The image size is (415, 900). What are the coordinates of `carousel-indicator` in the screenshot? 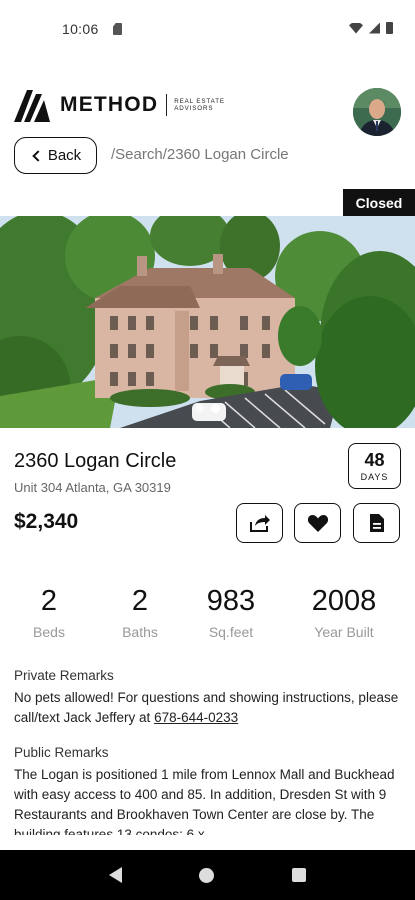 It's located at (207, 408).